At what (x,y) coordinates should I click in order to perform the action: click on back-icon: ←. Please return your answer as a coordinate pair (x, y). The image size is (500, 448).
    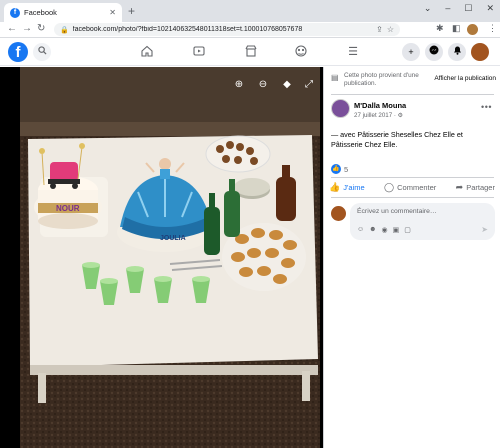
    Looking at the image, I should click on (12, 28).